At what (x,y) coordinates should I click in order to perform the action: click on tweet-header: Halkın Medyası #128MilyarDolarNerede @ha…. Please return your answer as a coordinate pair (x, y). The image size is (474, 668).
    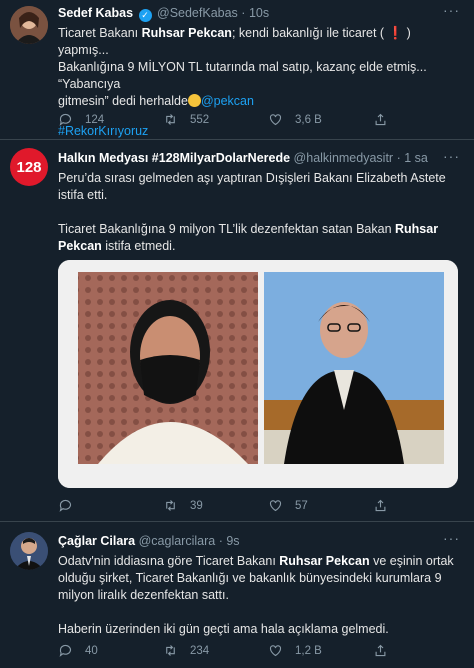
    Looking at the image, I should click on (243, 158).